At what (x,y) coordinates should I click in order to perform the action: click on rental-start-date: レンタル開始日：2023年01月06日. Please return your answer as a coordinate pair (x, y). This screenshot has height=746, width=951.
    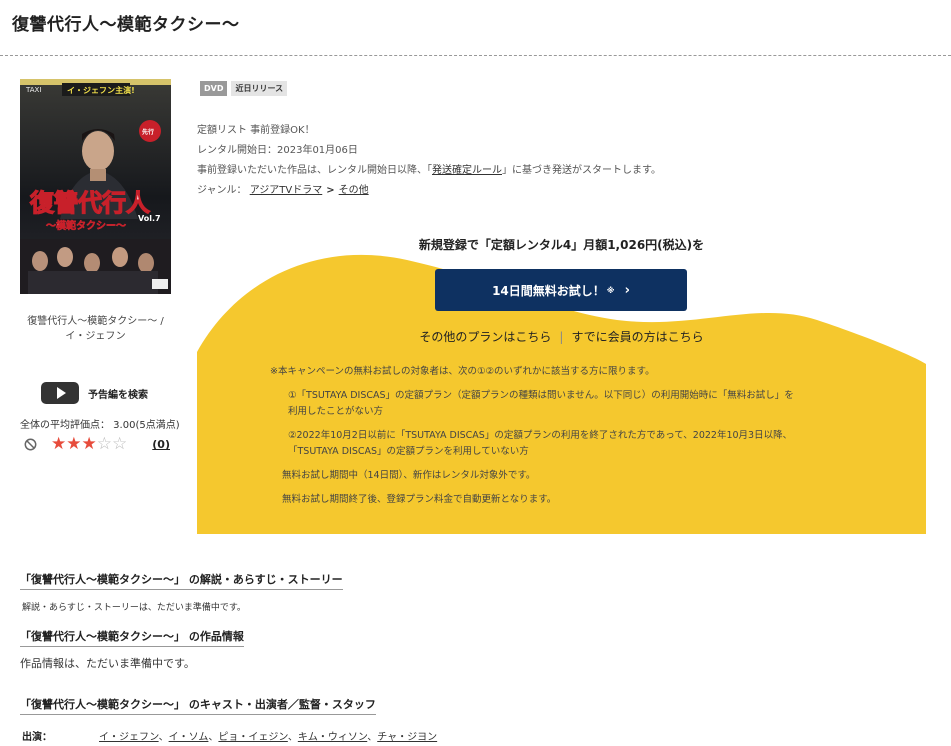
    Looking at the image, I should click on (277, 150).